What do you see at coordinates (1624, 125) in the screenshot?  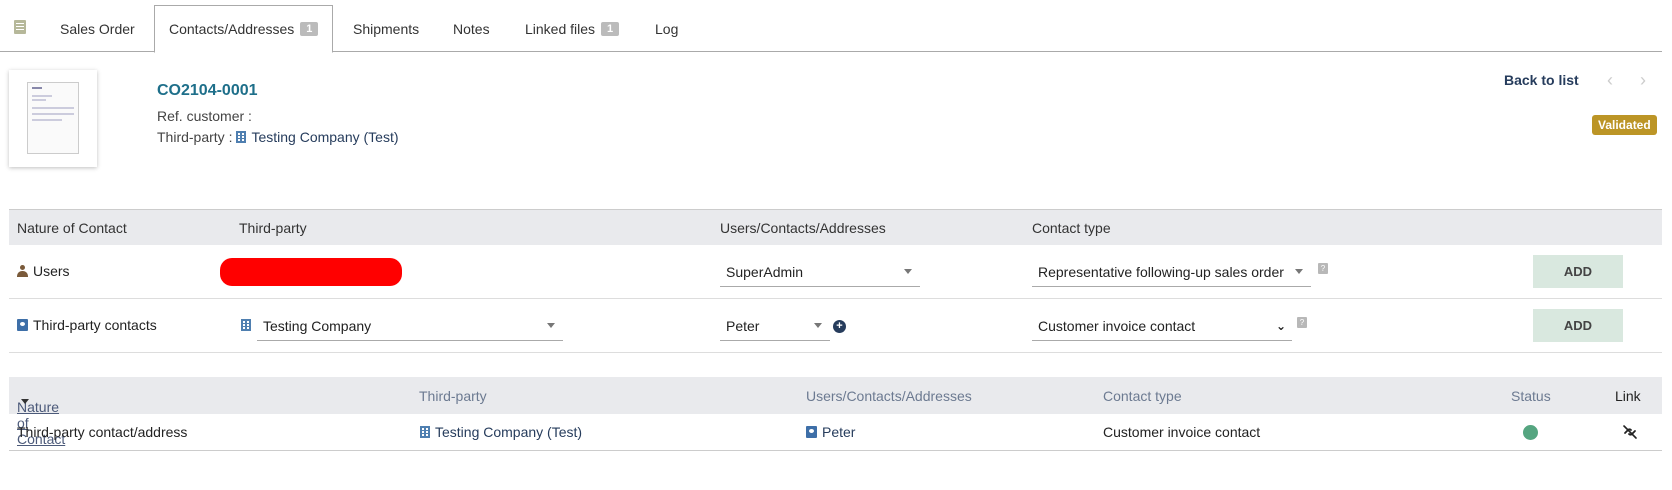 I see `status-badge: Validated` at bounding box center [1624, 125].